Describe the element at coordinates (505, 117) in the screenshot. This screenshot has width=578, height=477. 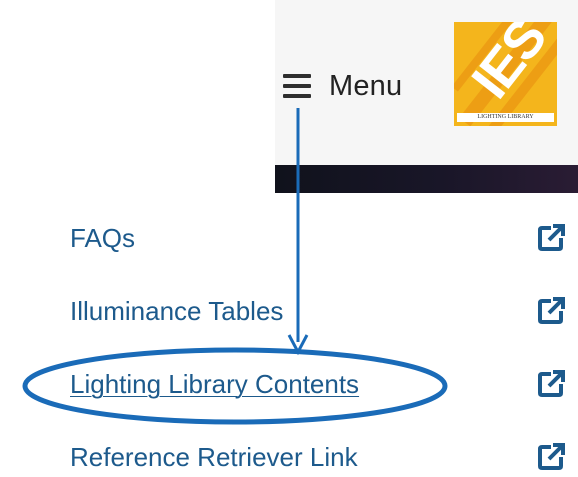
I see `logo-subtitle: LIGHTING LIBRARY` at that location.